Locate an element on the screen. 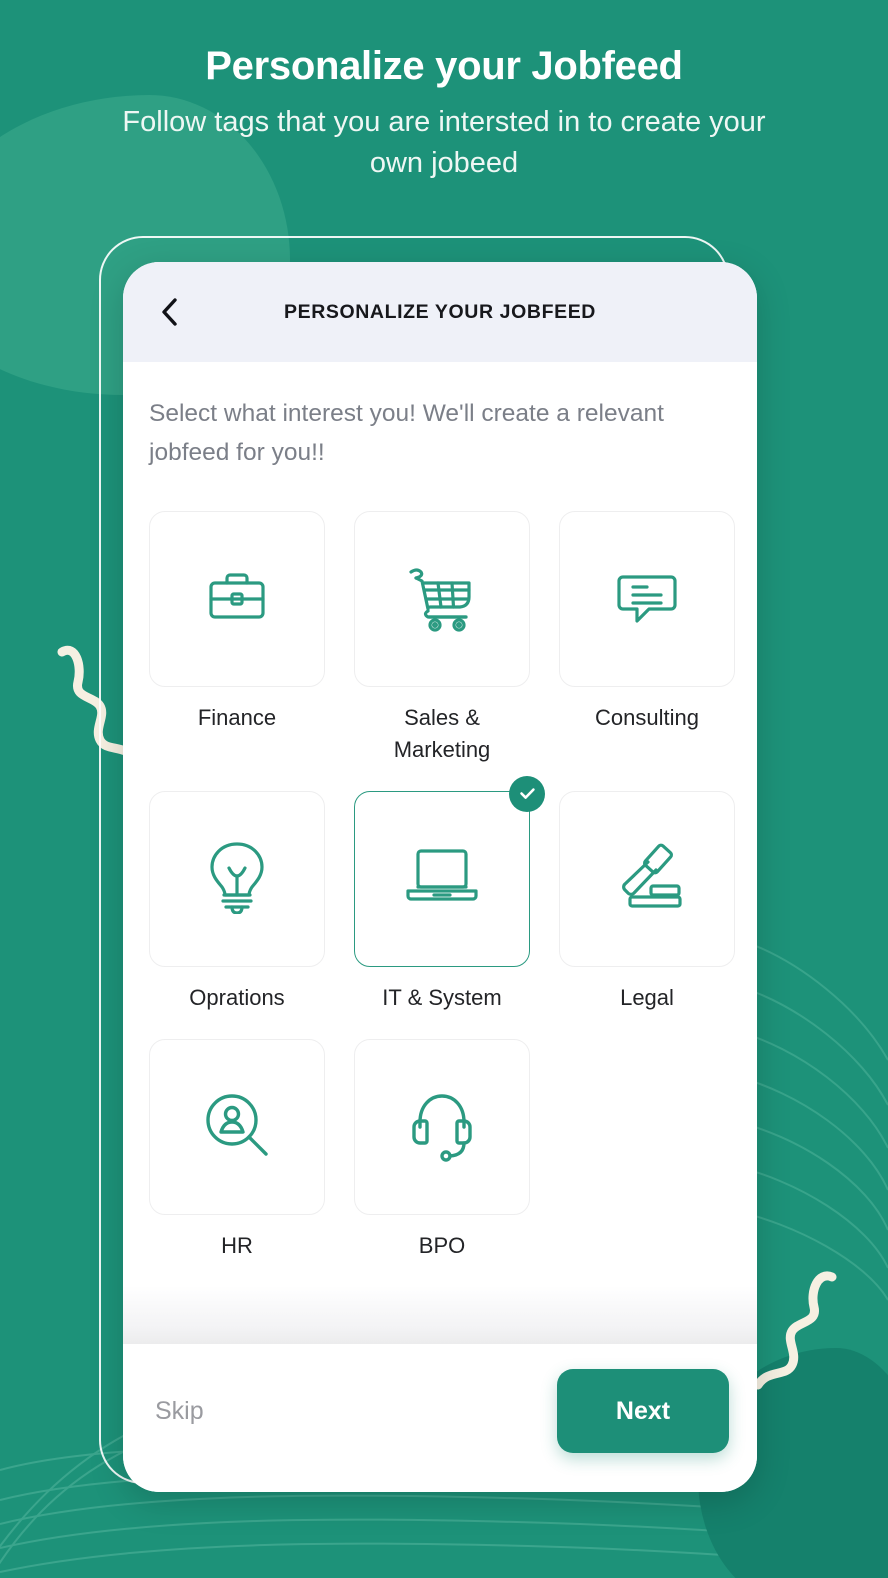  category-label: BPO is located at coordinates (442, 1246).